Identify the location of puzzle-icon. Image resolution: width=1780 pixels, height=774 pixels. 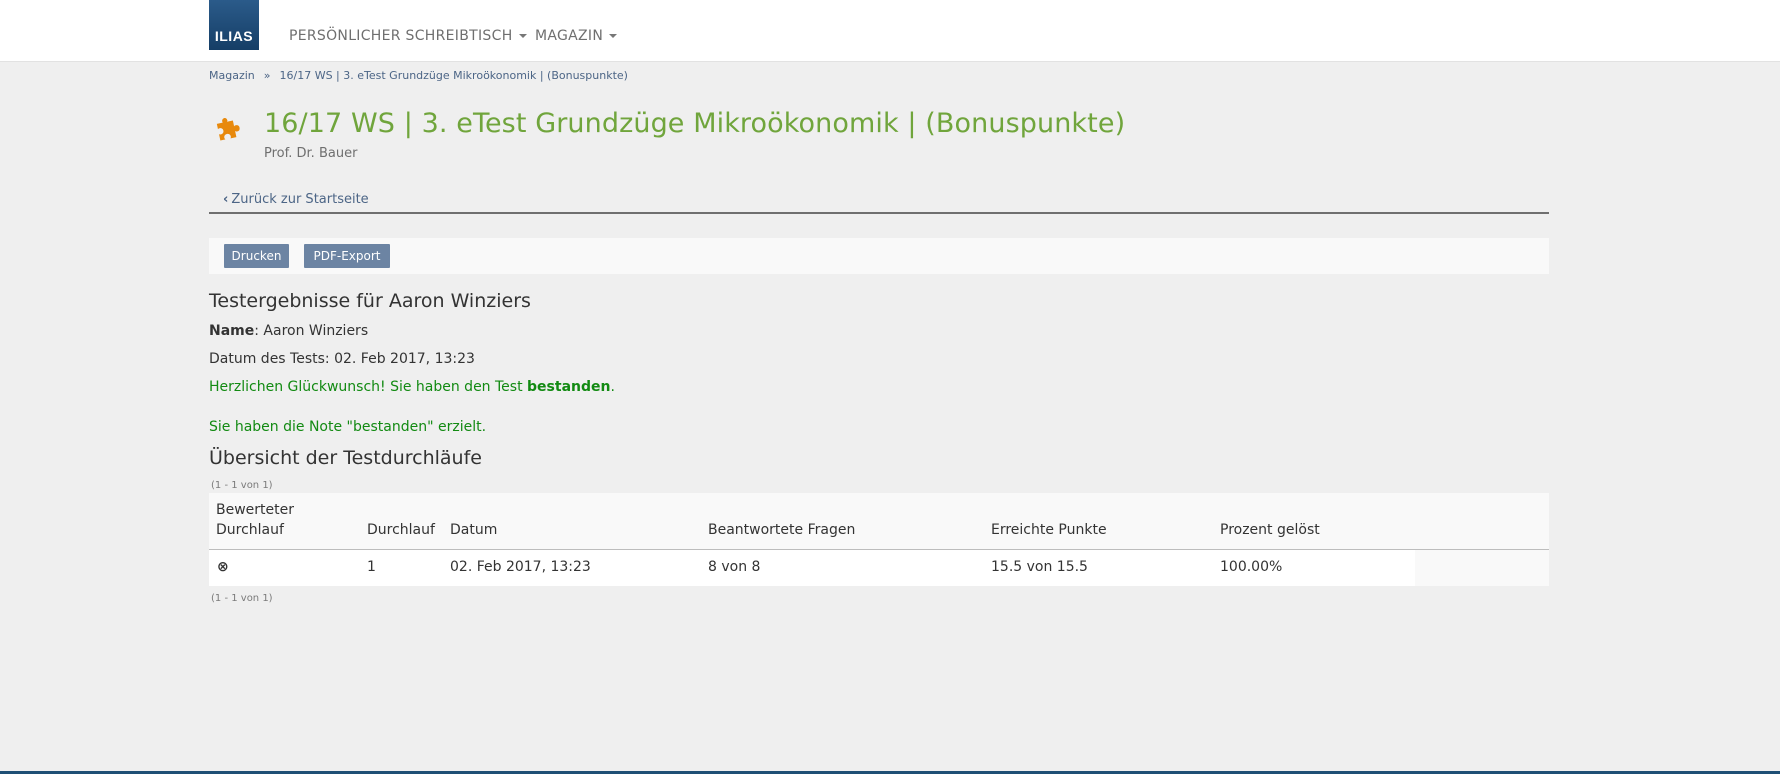
(228, 129).